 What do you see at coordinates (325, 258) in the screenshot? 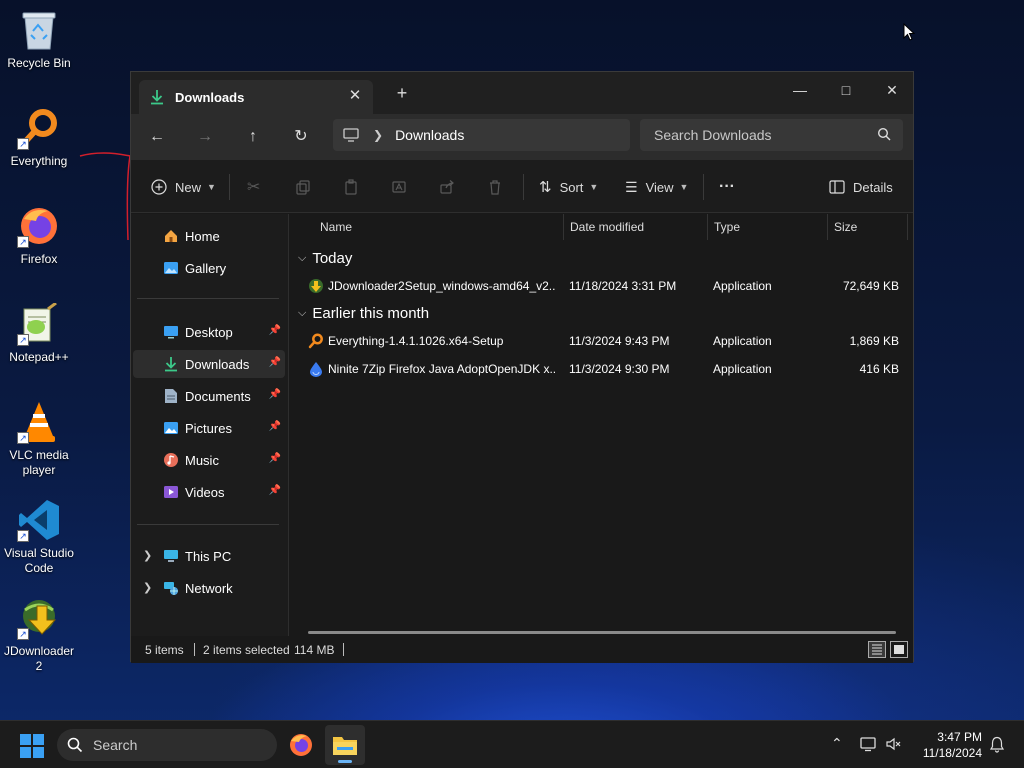
I see `group-header-today: ⌵ Today` at bounding box center [325, 258].